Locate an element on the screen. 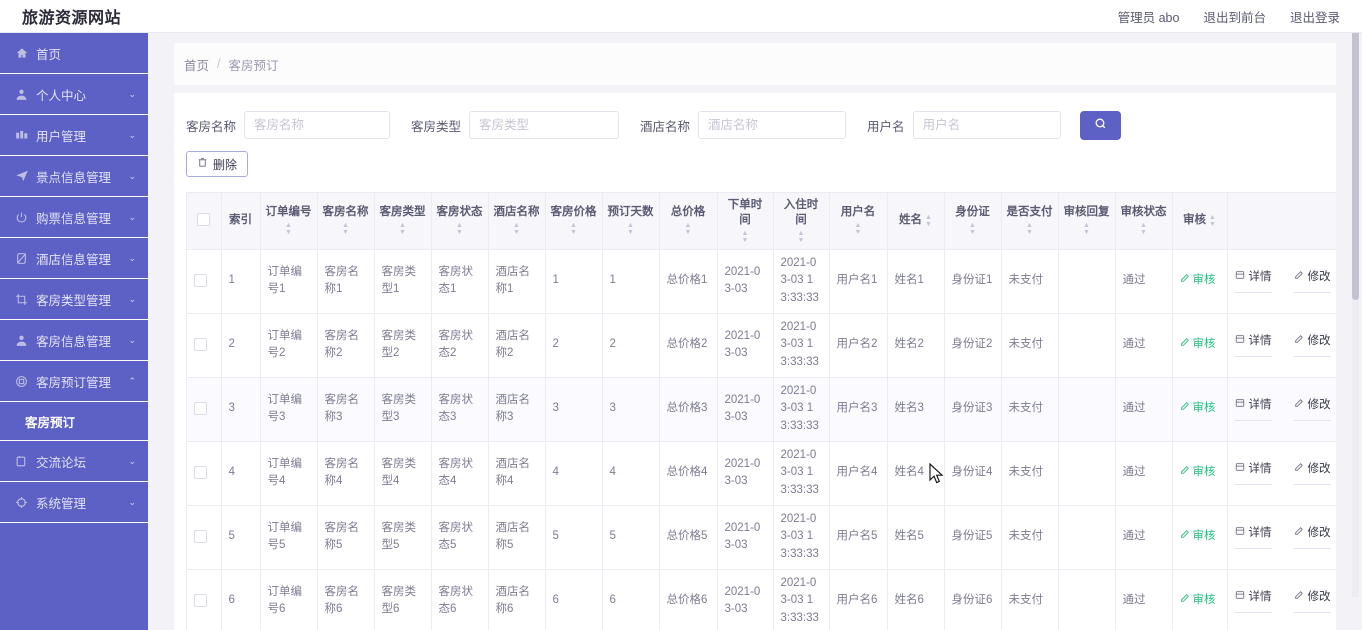  sidebar-item-attraction-info: 景点信息管理 ⌄ is located at coordinates (74, 176).